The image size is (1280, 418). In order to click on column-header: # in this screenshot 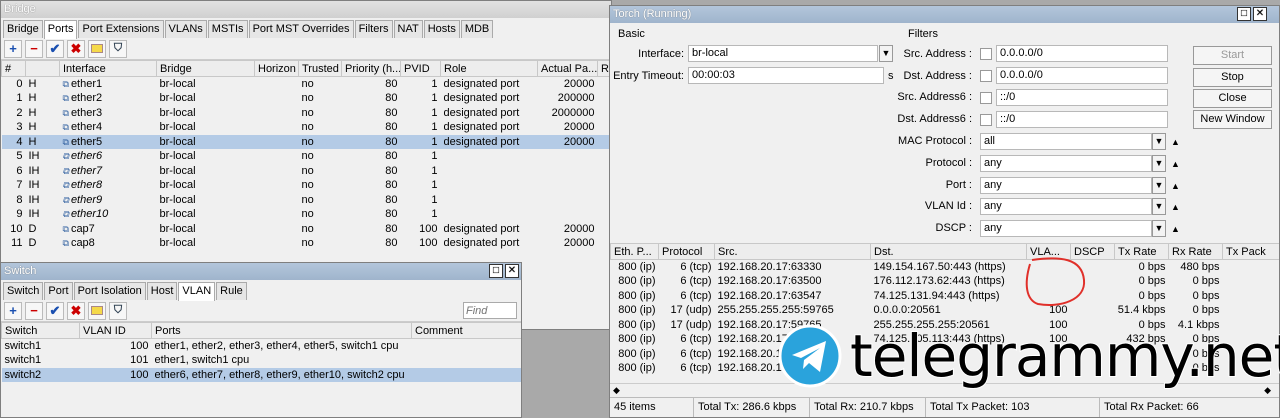, I will do `click(13, 68)`.